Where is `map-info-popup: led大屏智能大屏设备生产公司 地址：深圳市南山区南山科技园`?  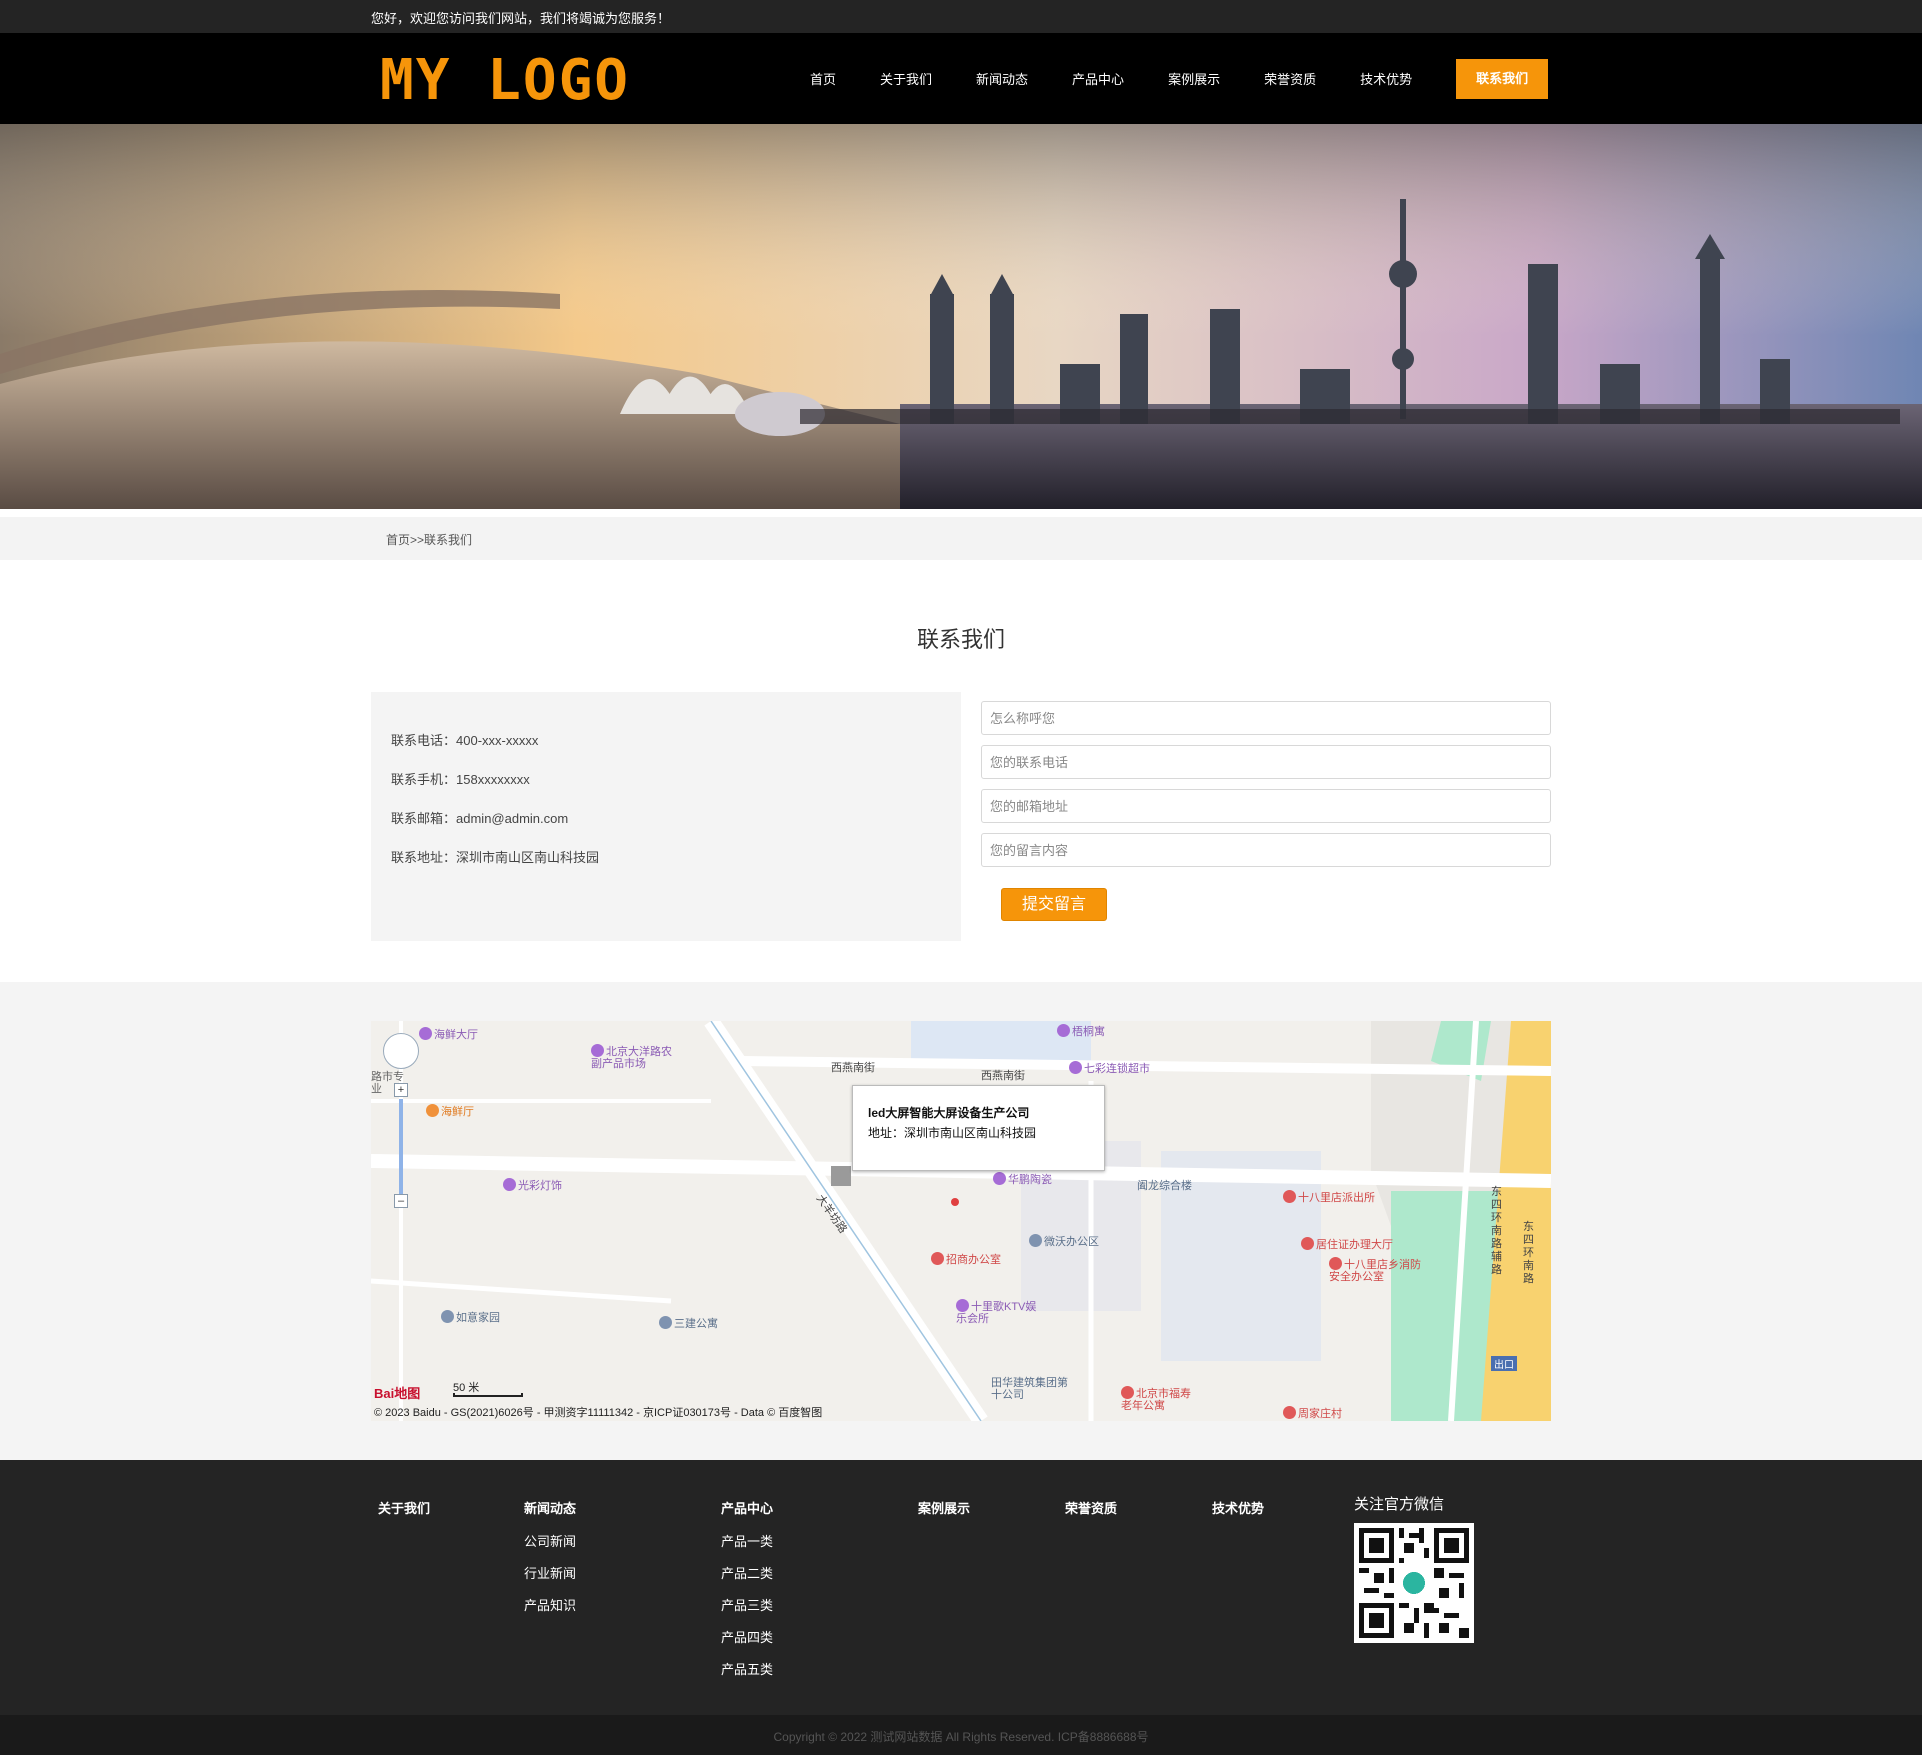 map-info-popup: led大屏智能大屏设备生产公司 地址：深圳市南山区南山科技园 is located at coordinates (978, 1128).